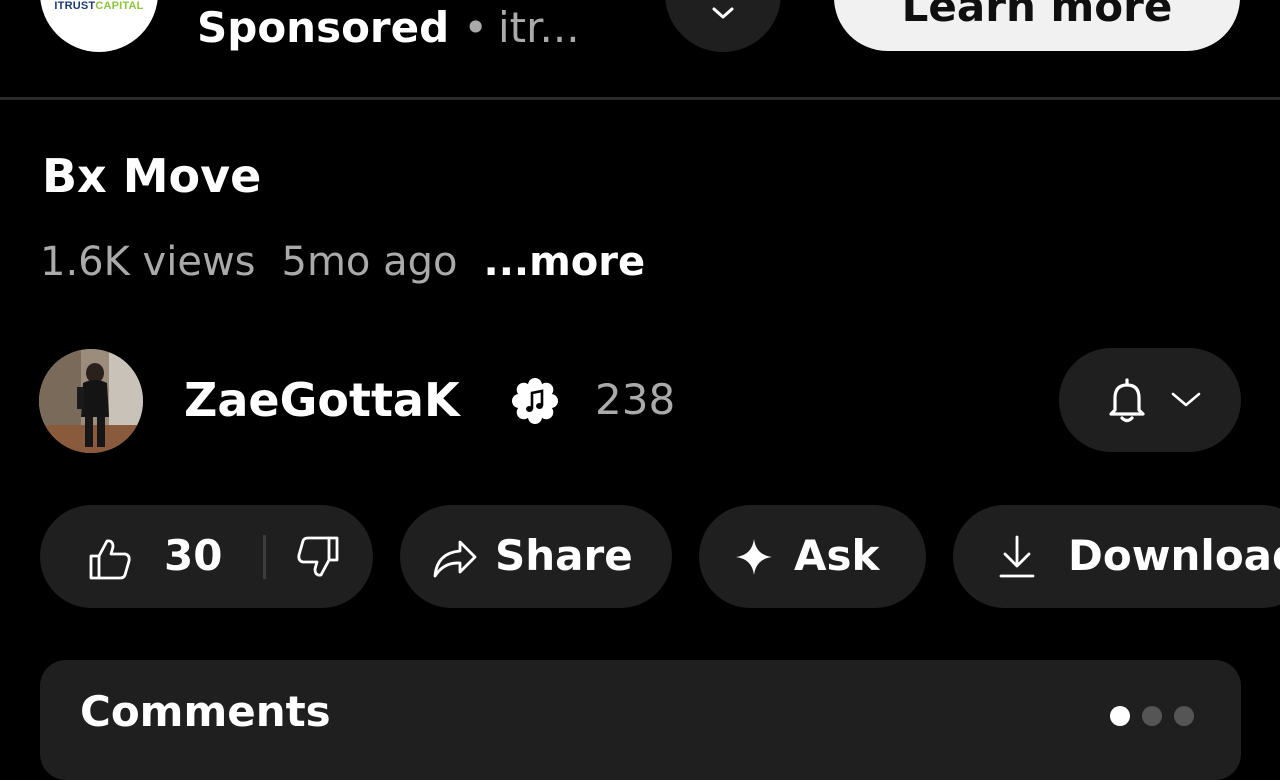 The width and height of the screenshot is (1280, 780). Describe the element at coordinates (535, 401) in the screenshot. I see `music-note-badge-icon` at that location.